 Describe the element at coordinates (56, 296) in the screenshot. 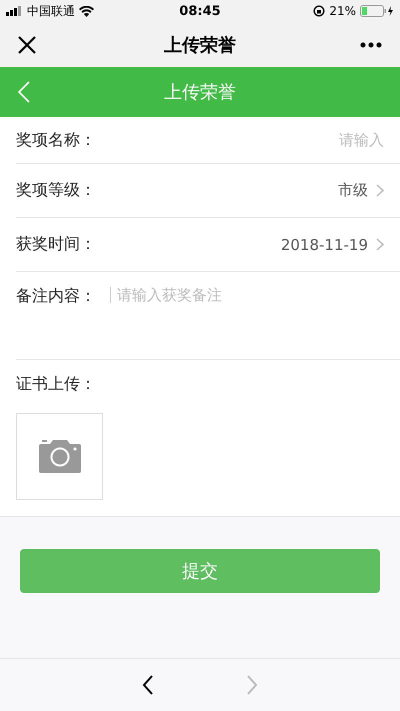

I see `field-label: 备注内容：` at that location.